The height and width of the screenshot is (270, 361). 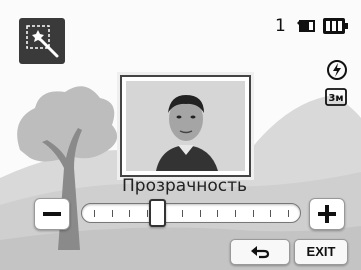 I want to click on transparency-slider-track, so click(x=191, y=213).